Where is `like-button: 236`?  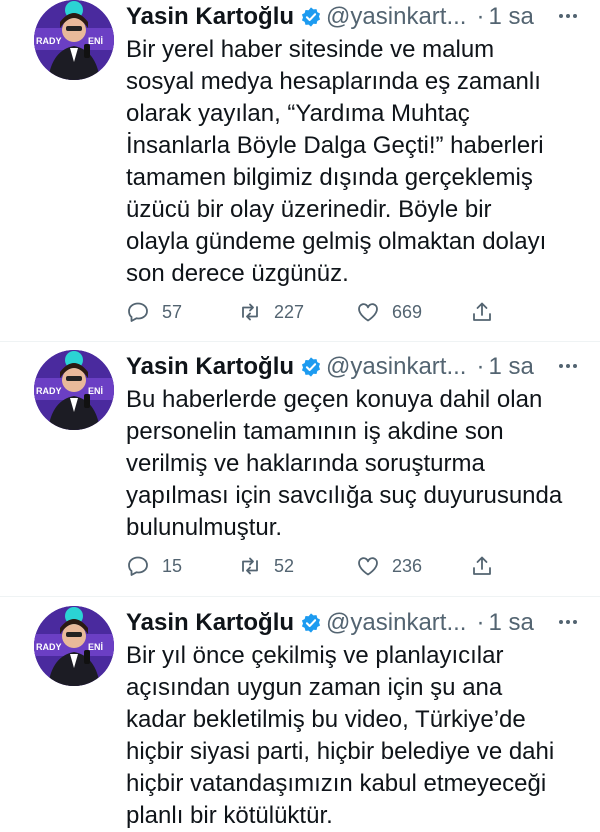 like-button: 236 is located at coordinates (389, 566).